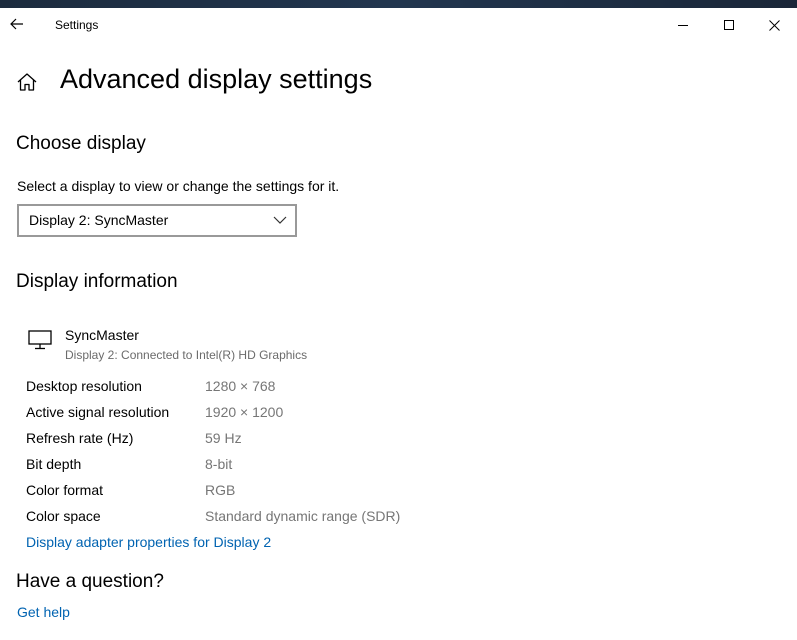 Image resolution: width=797 pixels, height=640 pixels. What do you see at coordinates (98, 412) in the screenshot?
I see `info-label: Active signal resolution` at bounding box center [98, 412].